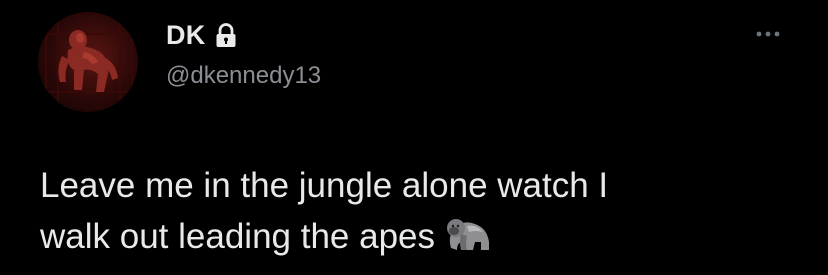  Describe the element at coordinates (186, 35) in the screenshot. I see `display-name: DK` at that location.